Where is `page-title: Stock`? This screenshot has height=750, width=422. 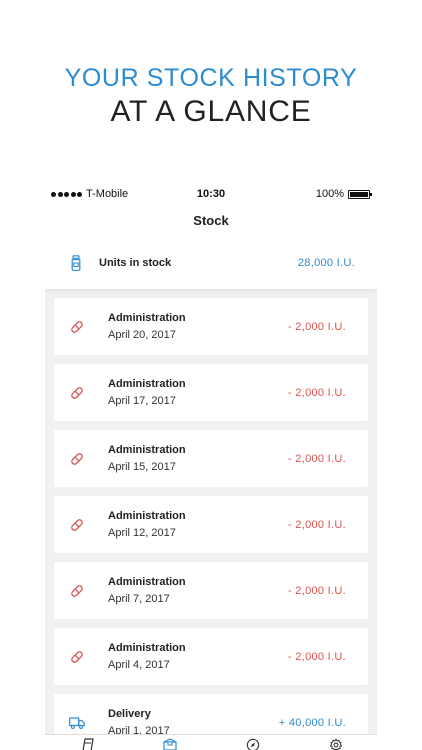
page-title: Stock is located at coordinates (211, 220).